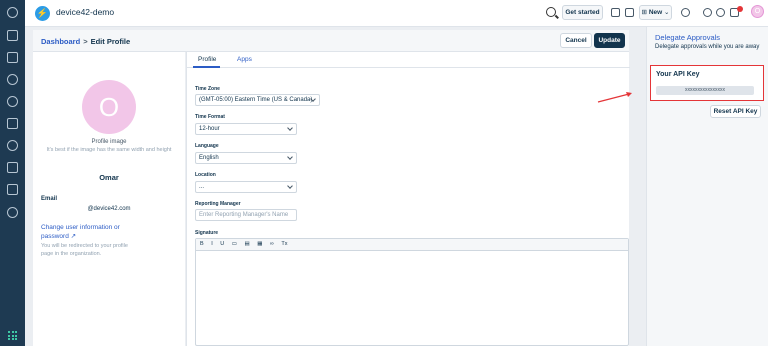  I want to click on email-label: Email, so click(49, 199).